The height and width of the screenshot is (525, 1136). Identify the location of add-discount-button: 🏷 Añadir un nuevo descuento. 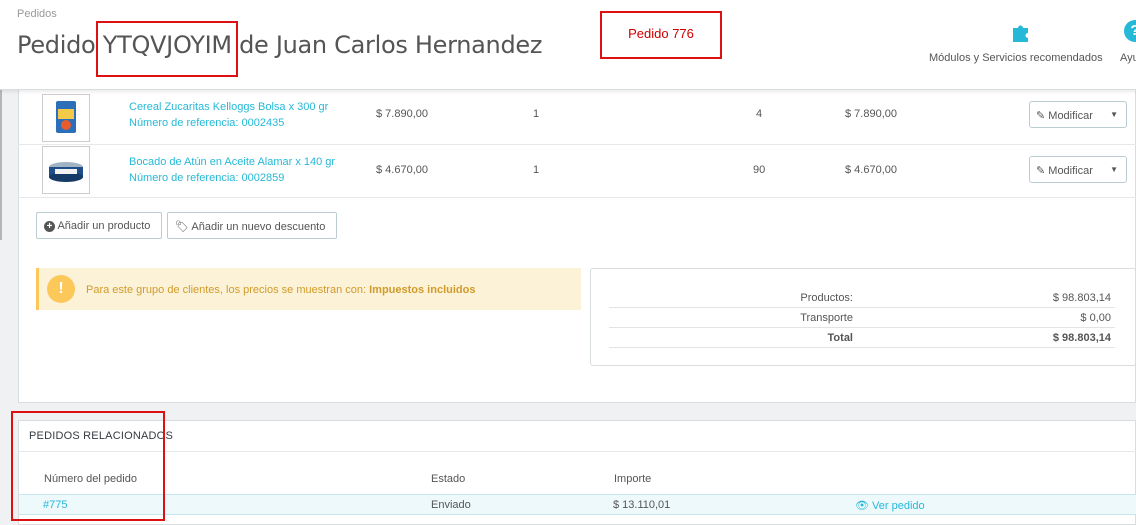
(252, 225).